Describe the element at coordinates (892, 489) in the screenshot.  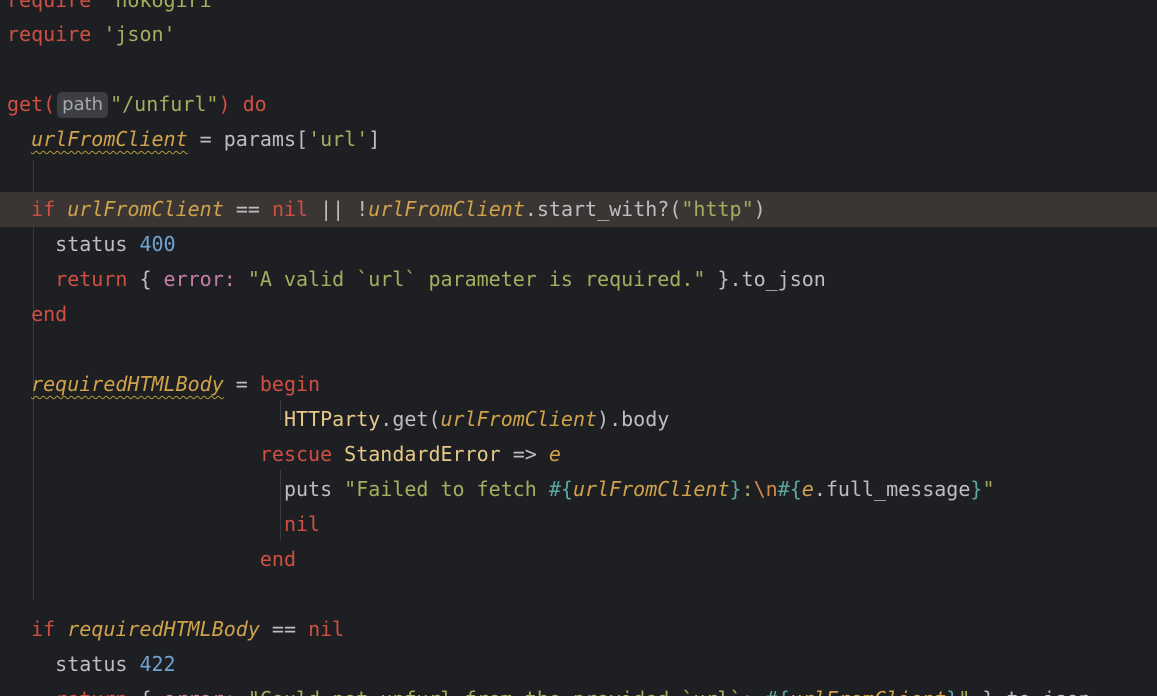
I see `code-text: .full_message` at that location.